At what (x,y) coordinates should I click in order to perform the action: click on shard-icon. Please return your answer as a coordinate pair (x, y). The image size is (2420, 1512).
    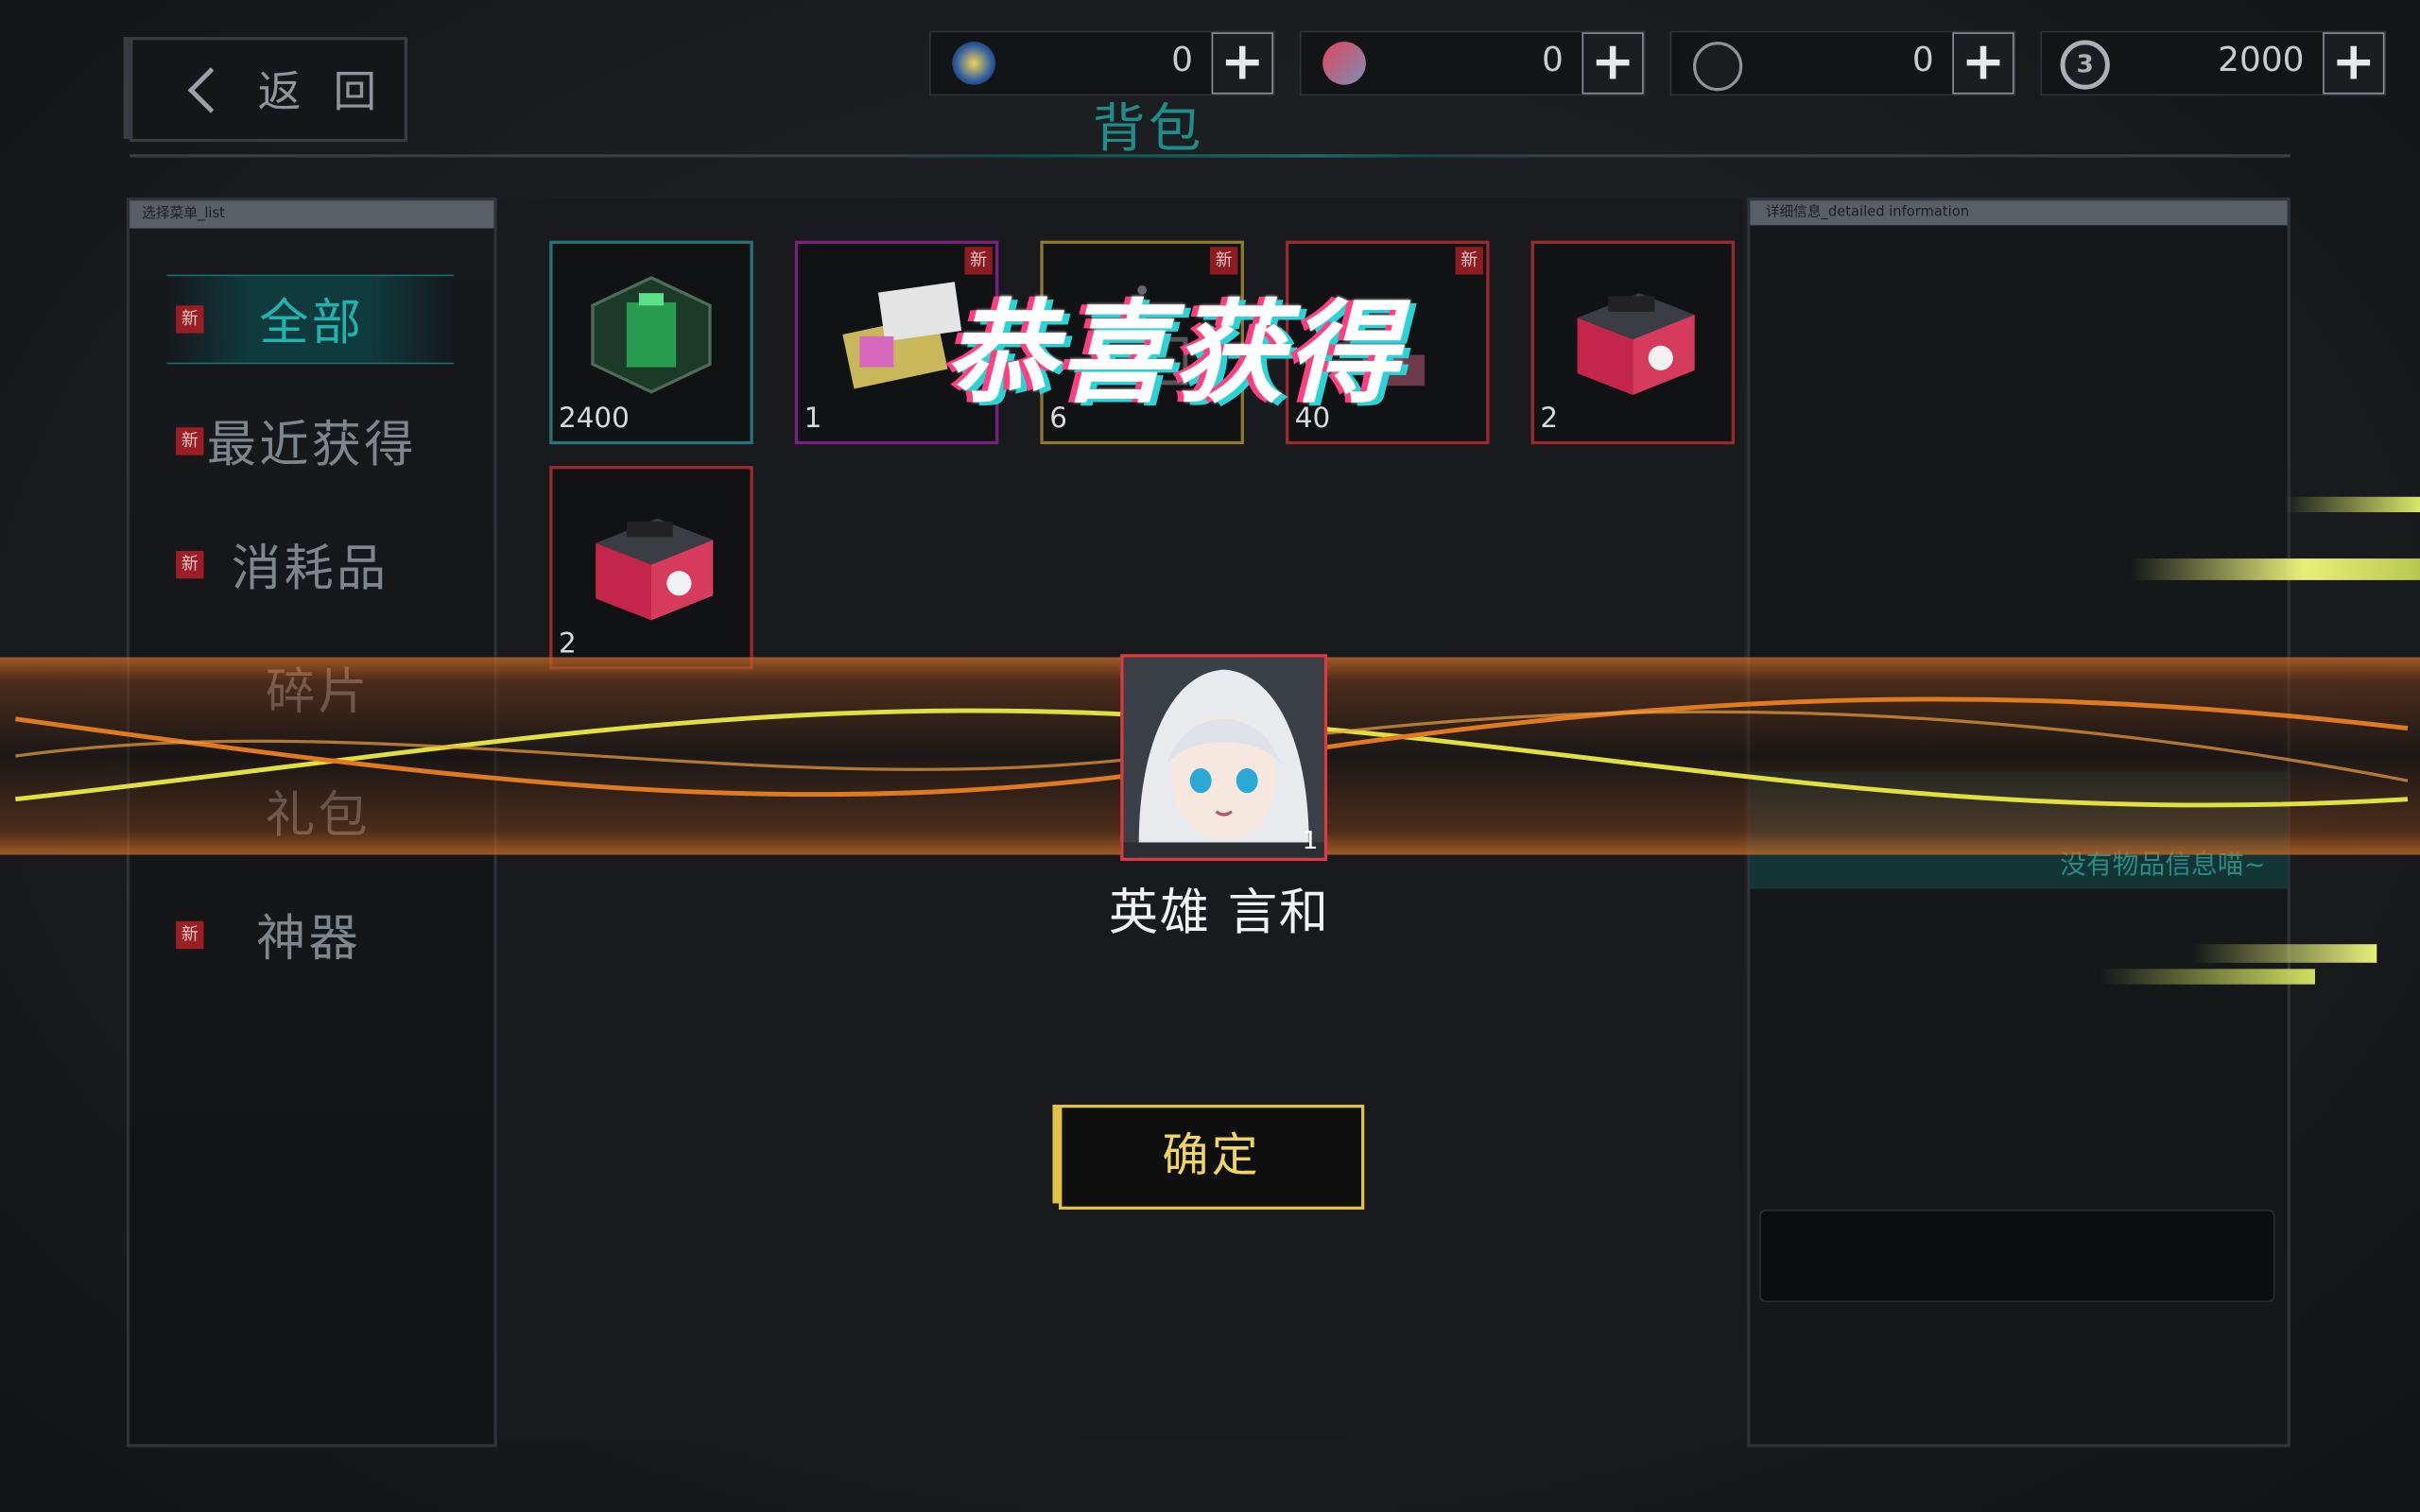
    Looking at the image, I should click on (1718, 67).